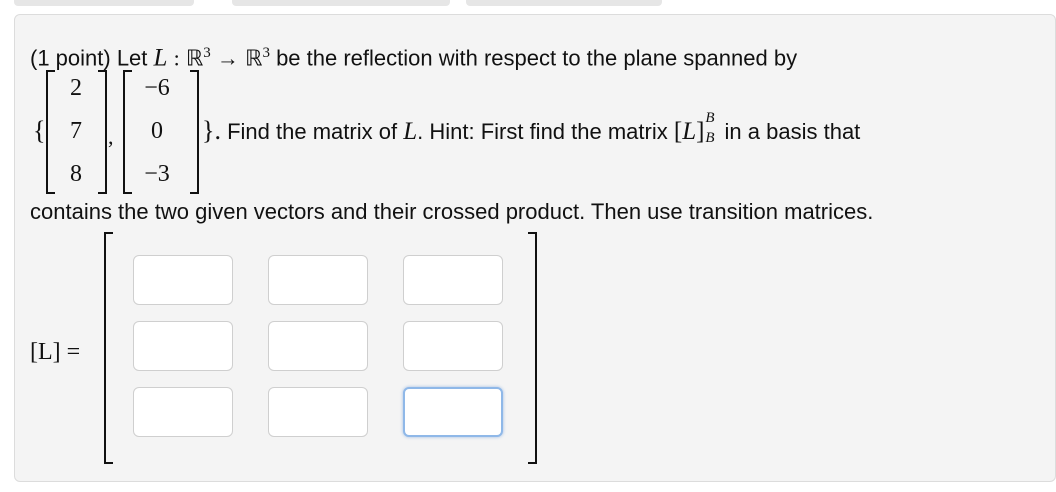 This screenshot has width=1056, height=492. Describe the element at coordinates (39, 130) in the screenshot. I see `brace-open: {` at that location.